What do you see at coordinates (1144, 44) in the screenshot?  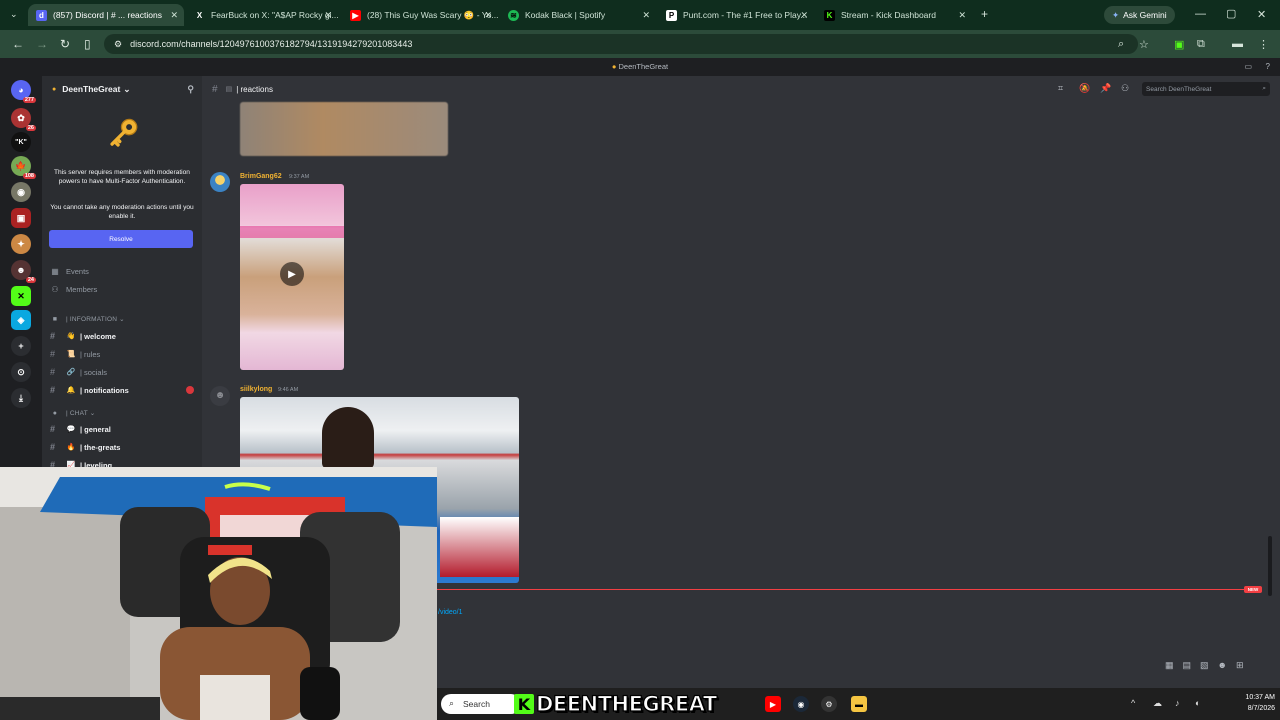 I see `bookmark-star-icon: ☆` at bounding box center [1144, 44].